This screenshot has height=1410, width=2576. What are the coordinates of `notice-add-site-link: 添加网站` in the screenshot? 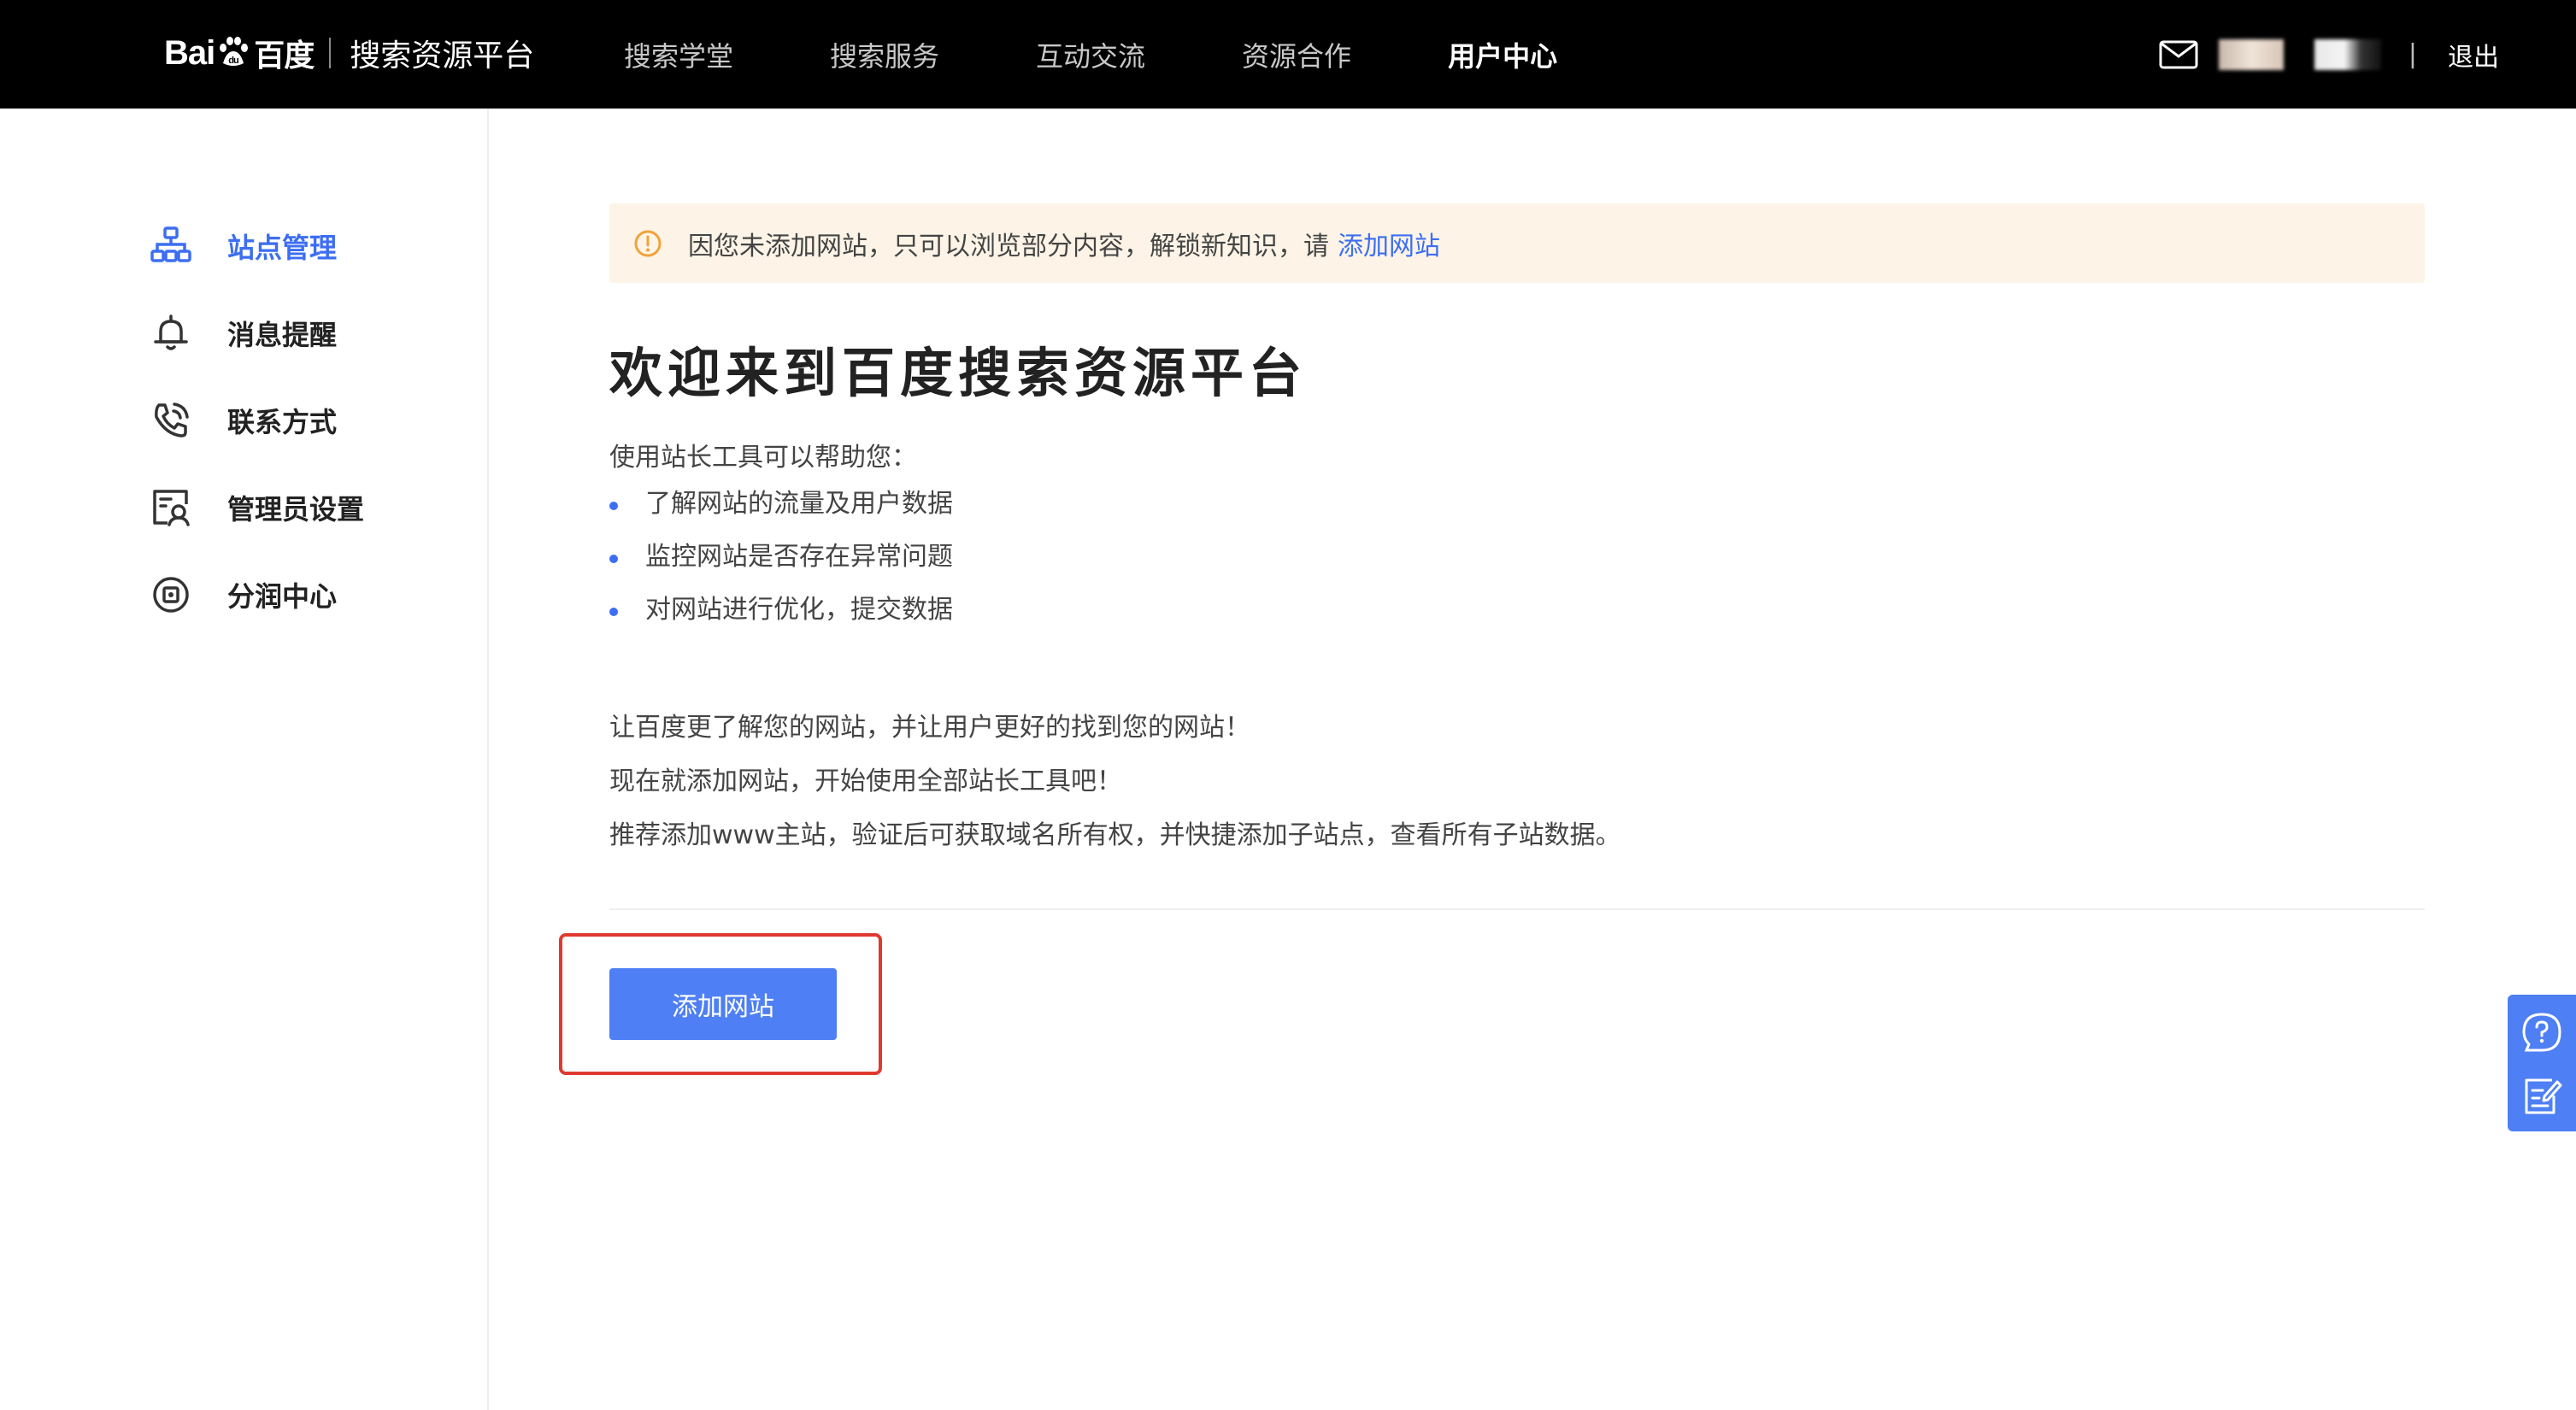 It's located at (1389, 243).